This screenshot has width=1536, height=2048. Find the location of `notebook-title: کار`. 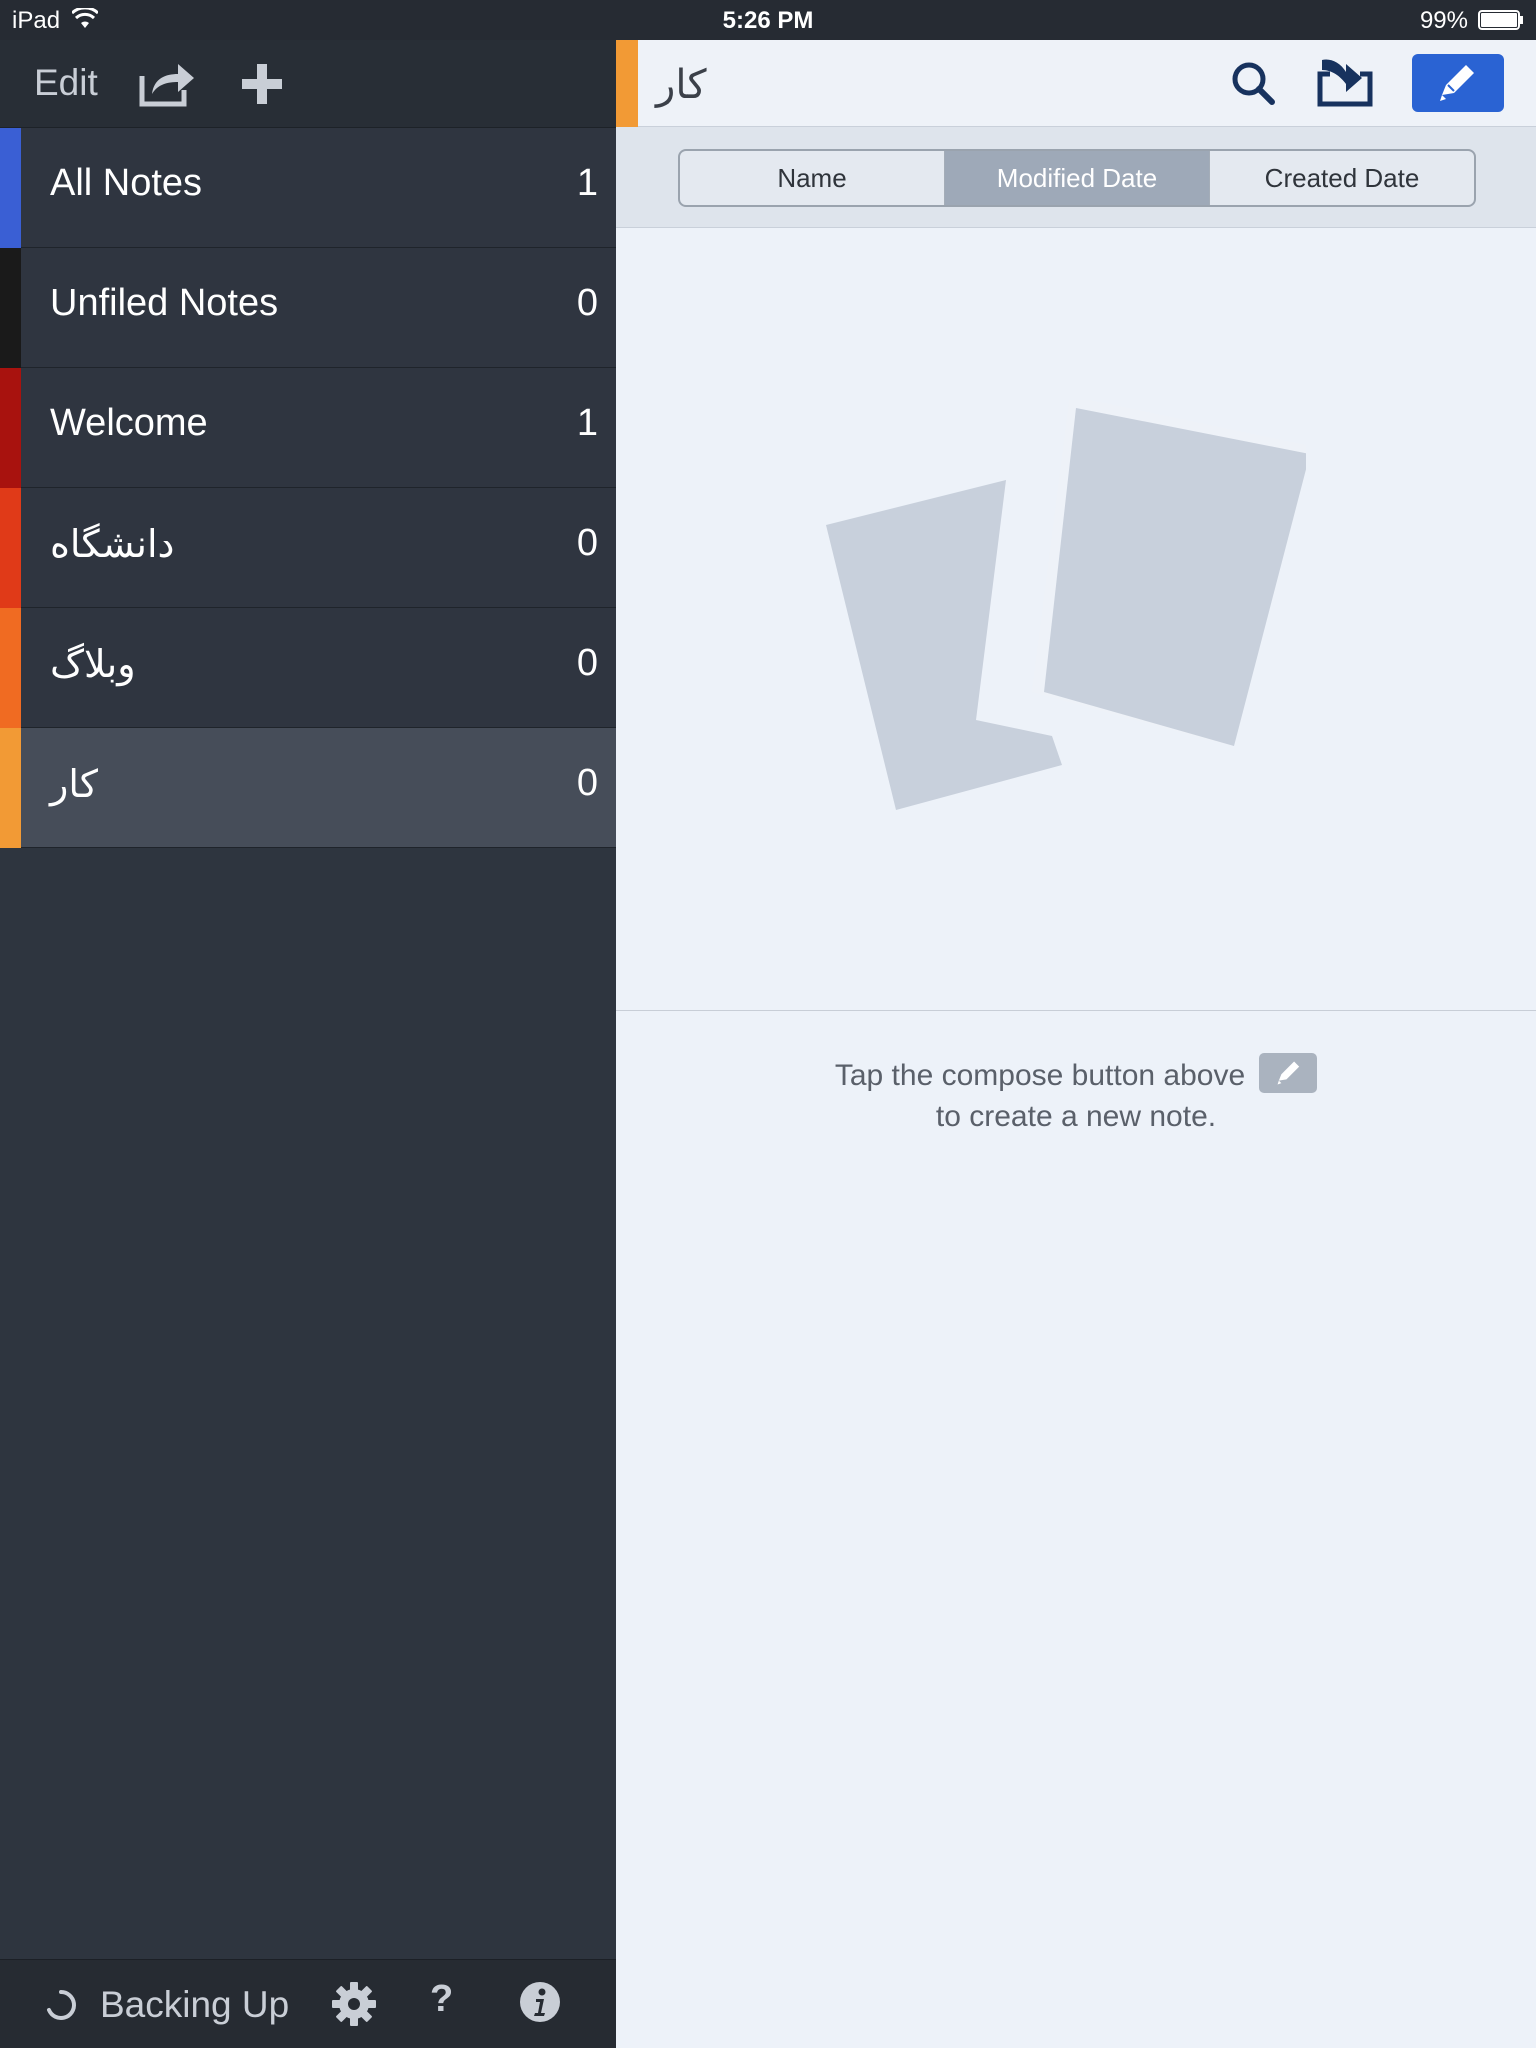

notebook-title: کار is located at coordinates (681, 85).